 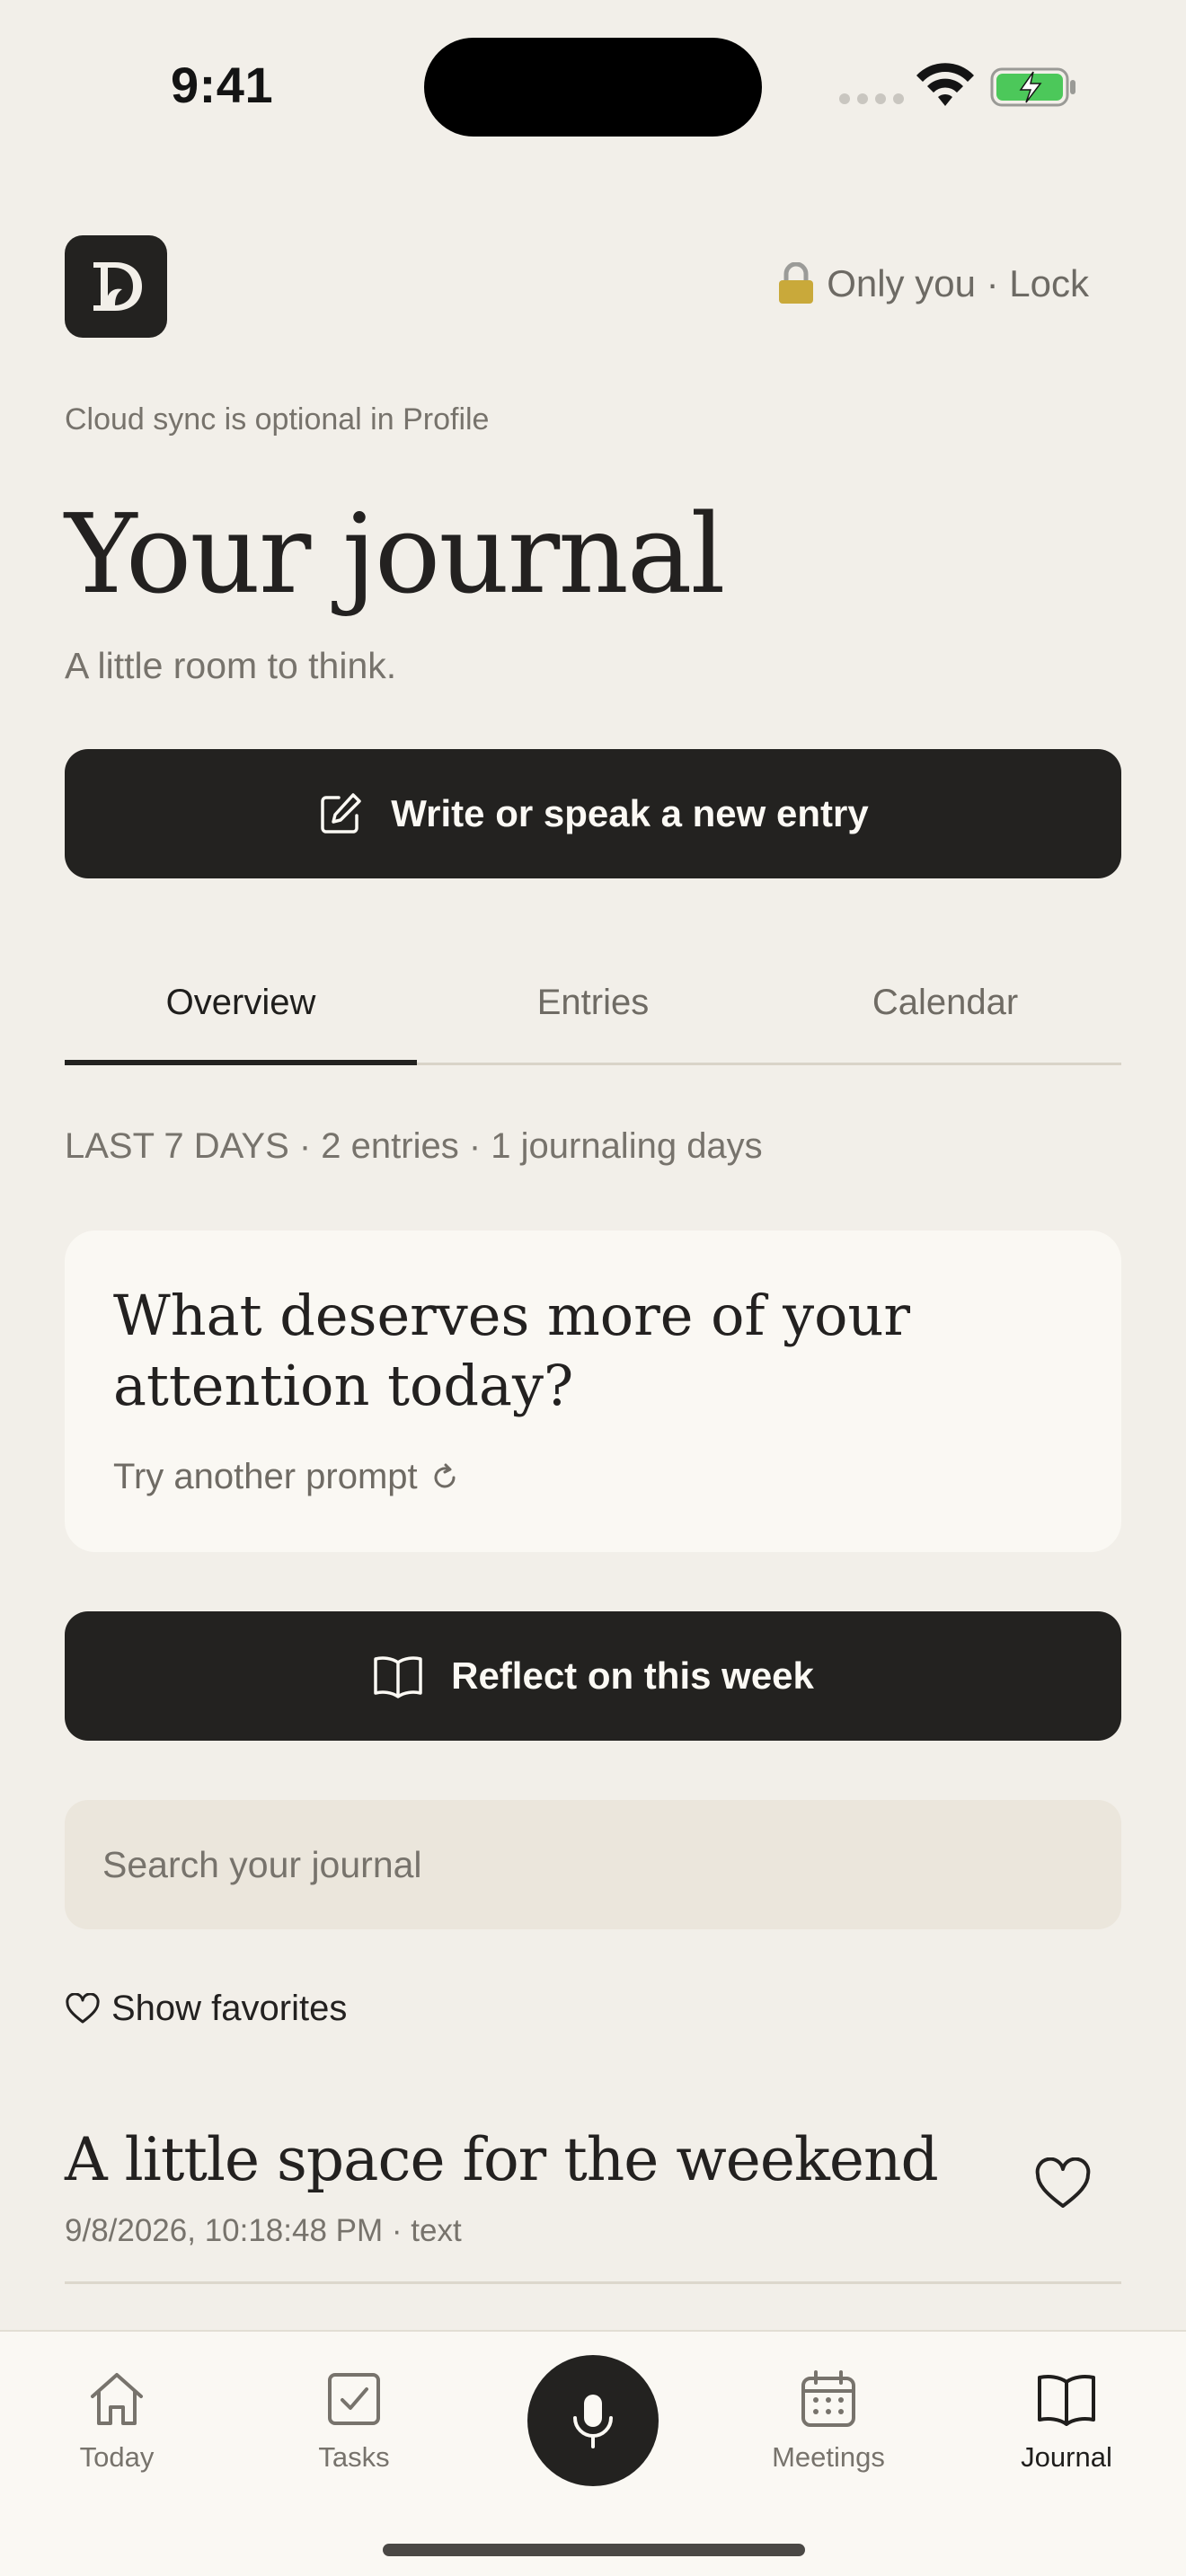 What do you see at coordinates (828, 2398) in the screenshot?
I see `calendar-icon` at bounding box center [828, 2398].